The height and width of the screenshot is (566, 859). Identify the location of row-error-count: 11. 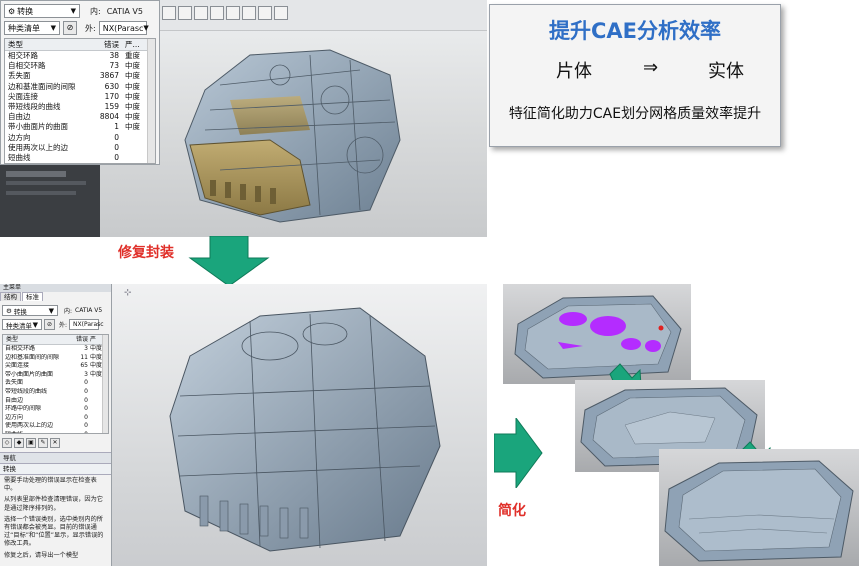
(84, 357).